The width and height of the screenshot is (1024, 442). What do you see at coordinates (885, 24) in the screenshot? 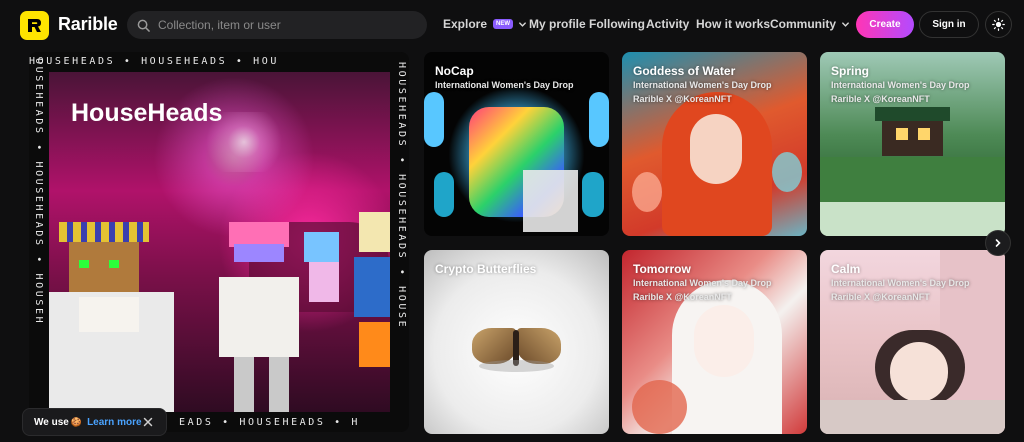
I see `create-button: Create` at bounding box center [885, 24].